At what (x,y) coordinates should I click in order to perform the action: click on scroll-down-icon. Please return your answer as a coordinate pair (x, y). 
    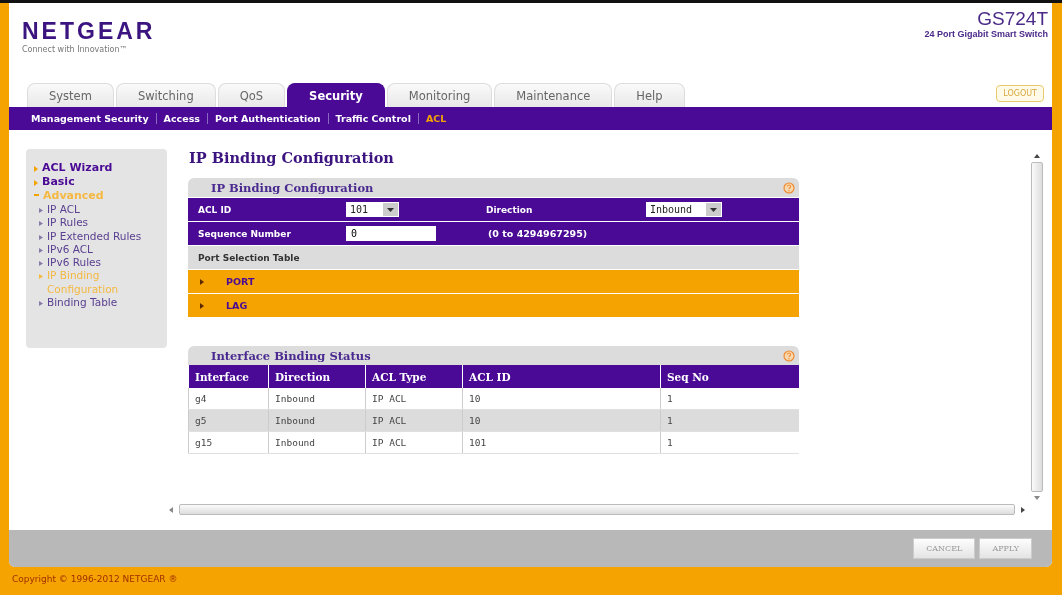
    Looking at the image, I should click on (1036, 498).